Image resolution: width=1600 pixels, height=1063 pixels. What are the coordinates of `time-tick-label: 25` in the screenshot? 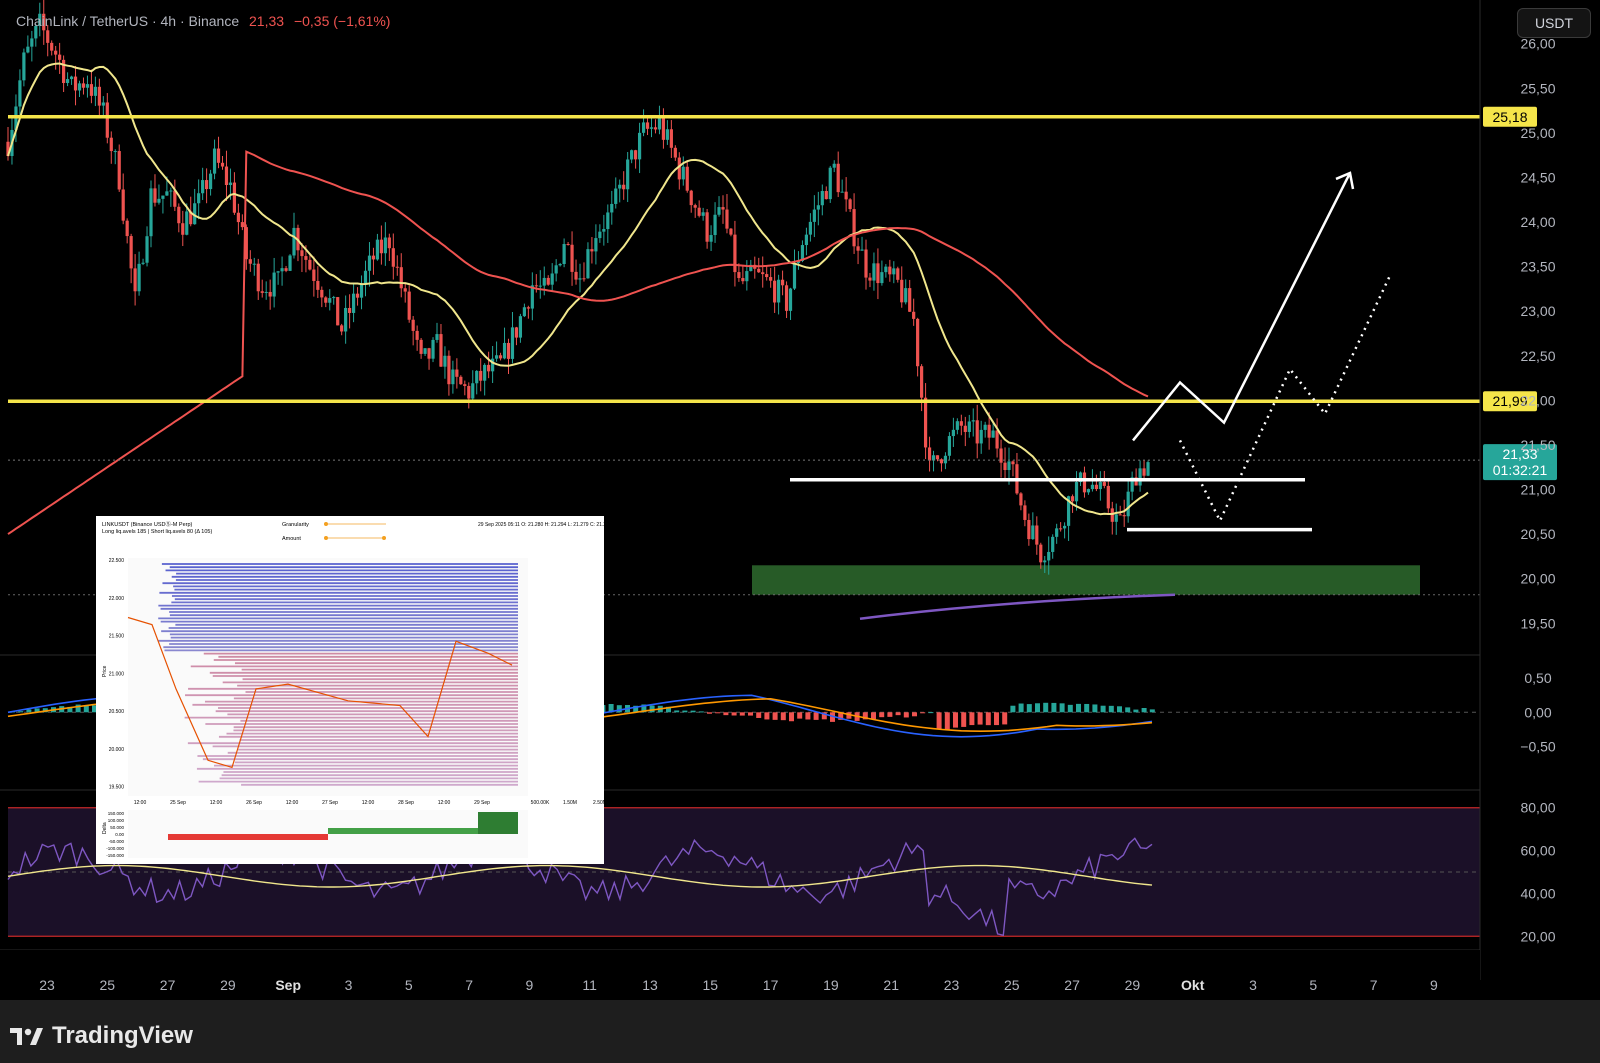 It's located at (1012, 985).